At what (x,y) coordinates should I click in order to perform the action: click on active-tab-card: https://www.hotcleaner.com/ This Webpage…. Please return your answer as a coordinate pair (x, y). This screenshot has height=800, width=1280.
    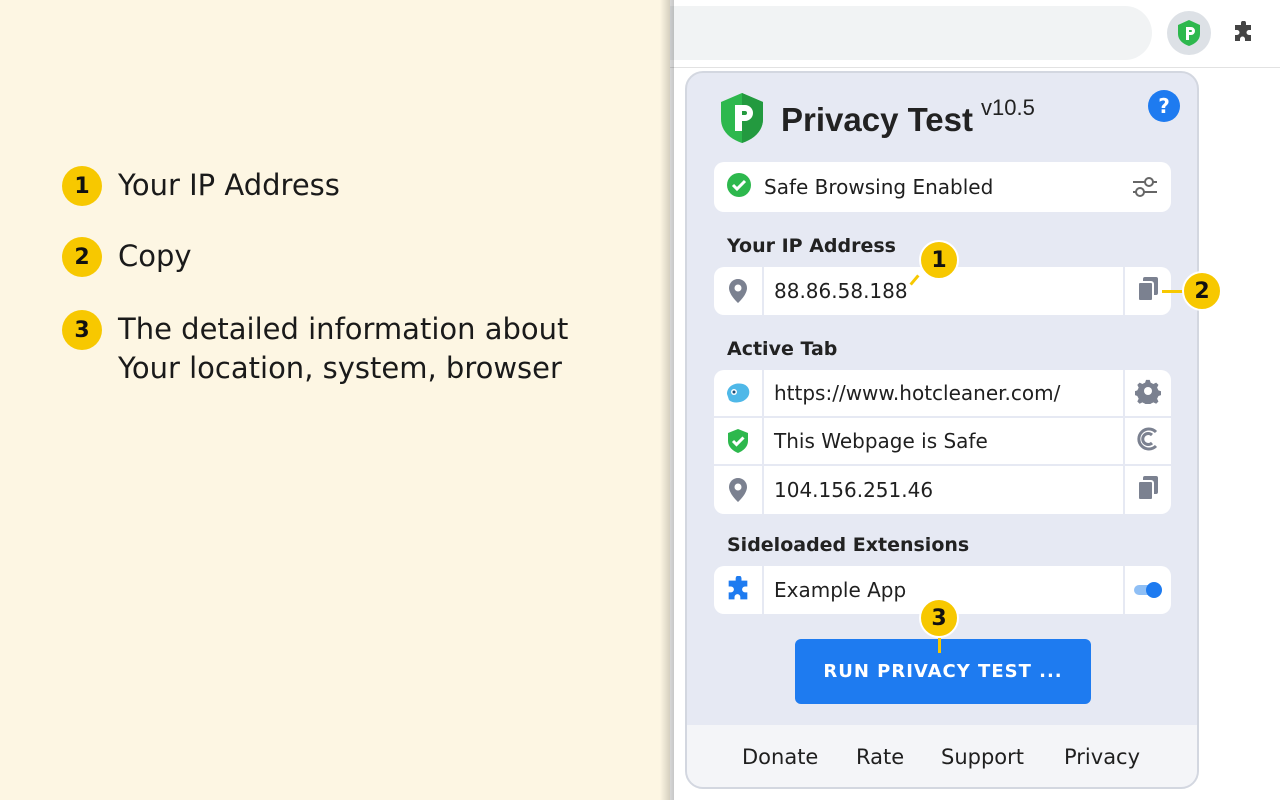
    Looking at the image, I should click on (942, 442).